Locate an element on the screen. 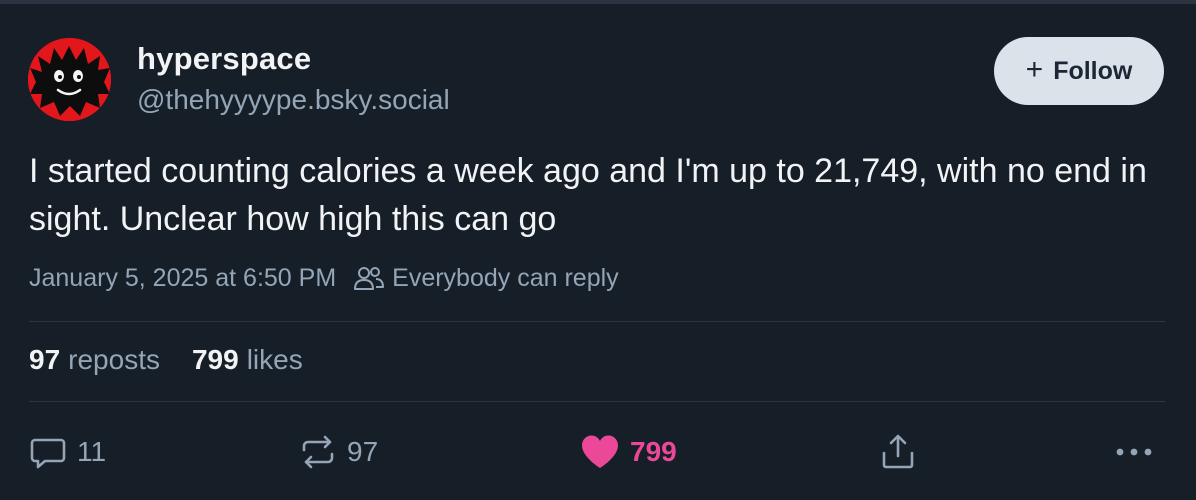 The width and height of the screenshot is (1196, 500). people-icon is located at coordinates (369, 279).